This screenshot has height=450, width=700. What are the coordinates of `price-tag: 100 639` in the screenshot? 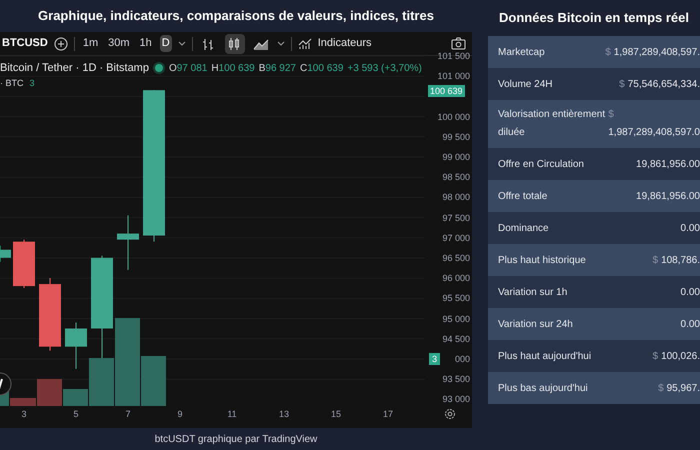 It's located at (446, 90).